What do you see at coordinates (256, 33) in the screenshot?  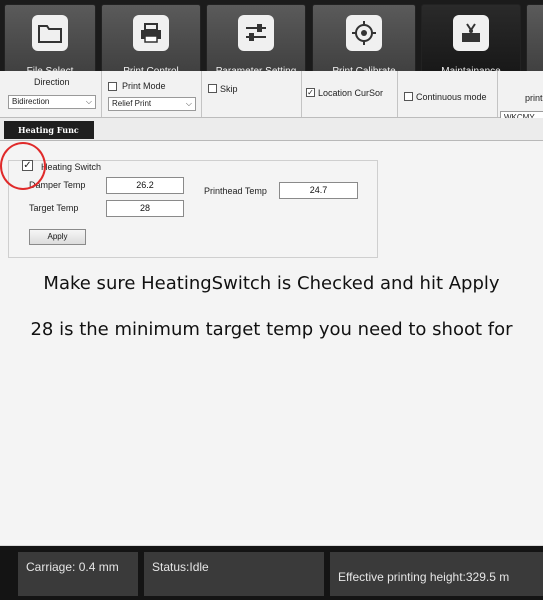 I see `sliders-icon` at bounding box center [256, 33].